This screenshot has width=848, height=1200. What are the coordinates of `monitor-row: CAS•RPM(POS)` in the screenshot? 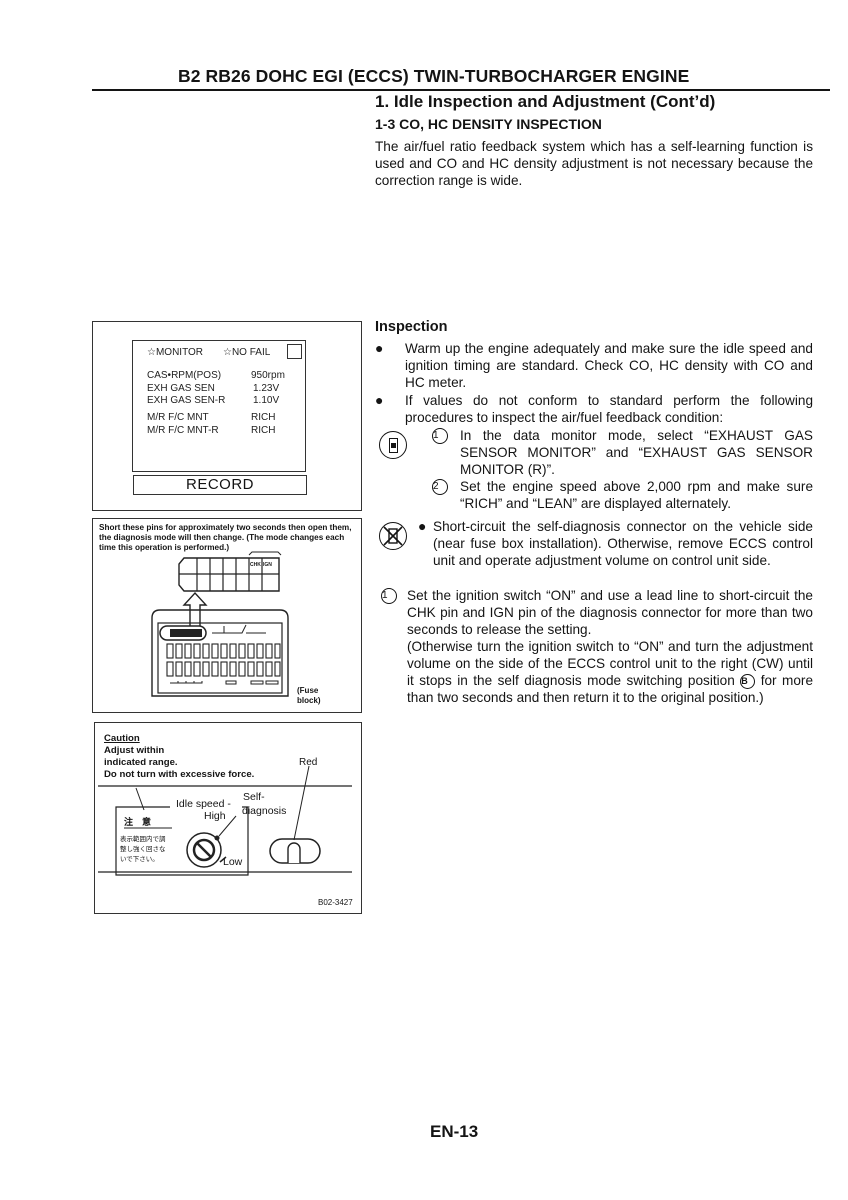 It's located at (184, 375).